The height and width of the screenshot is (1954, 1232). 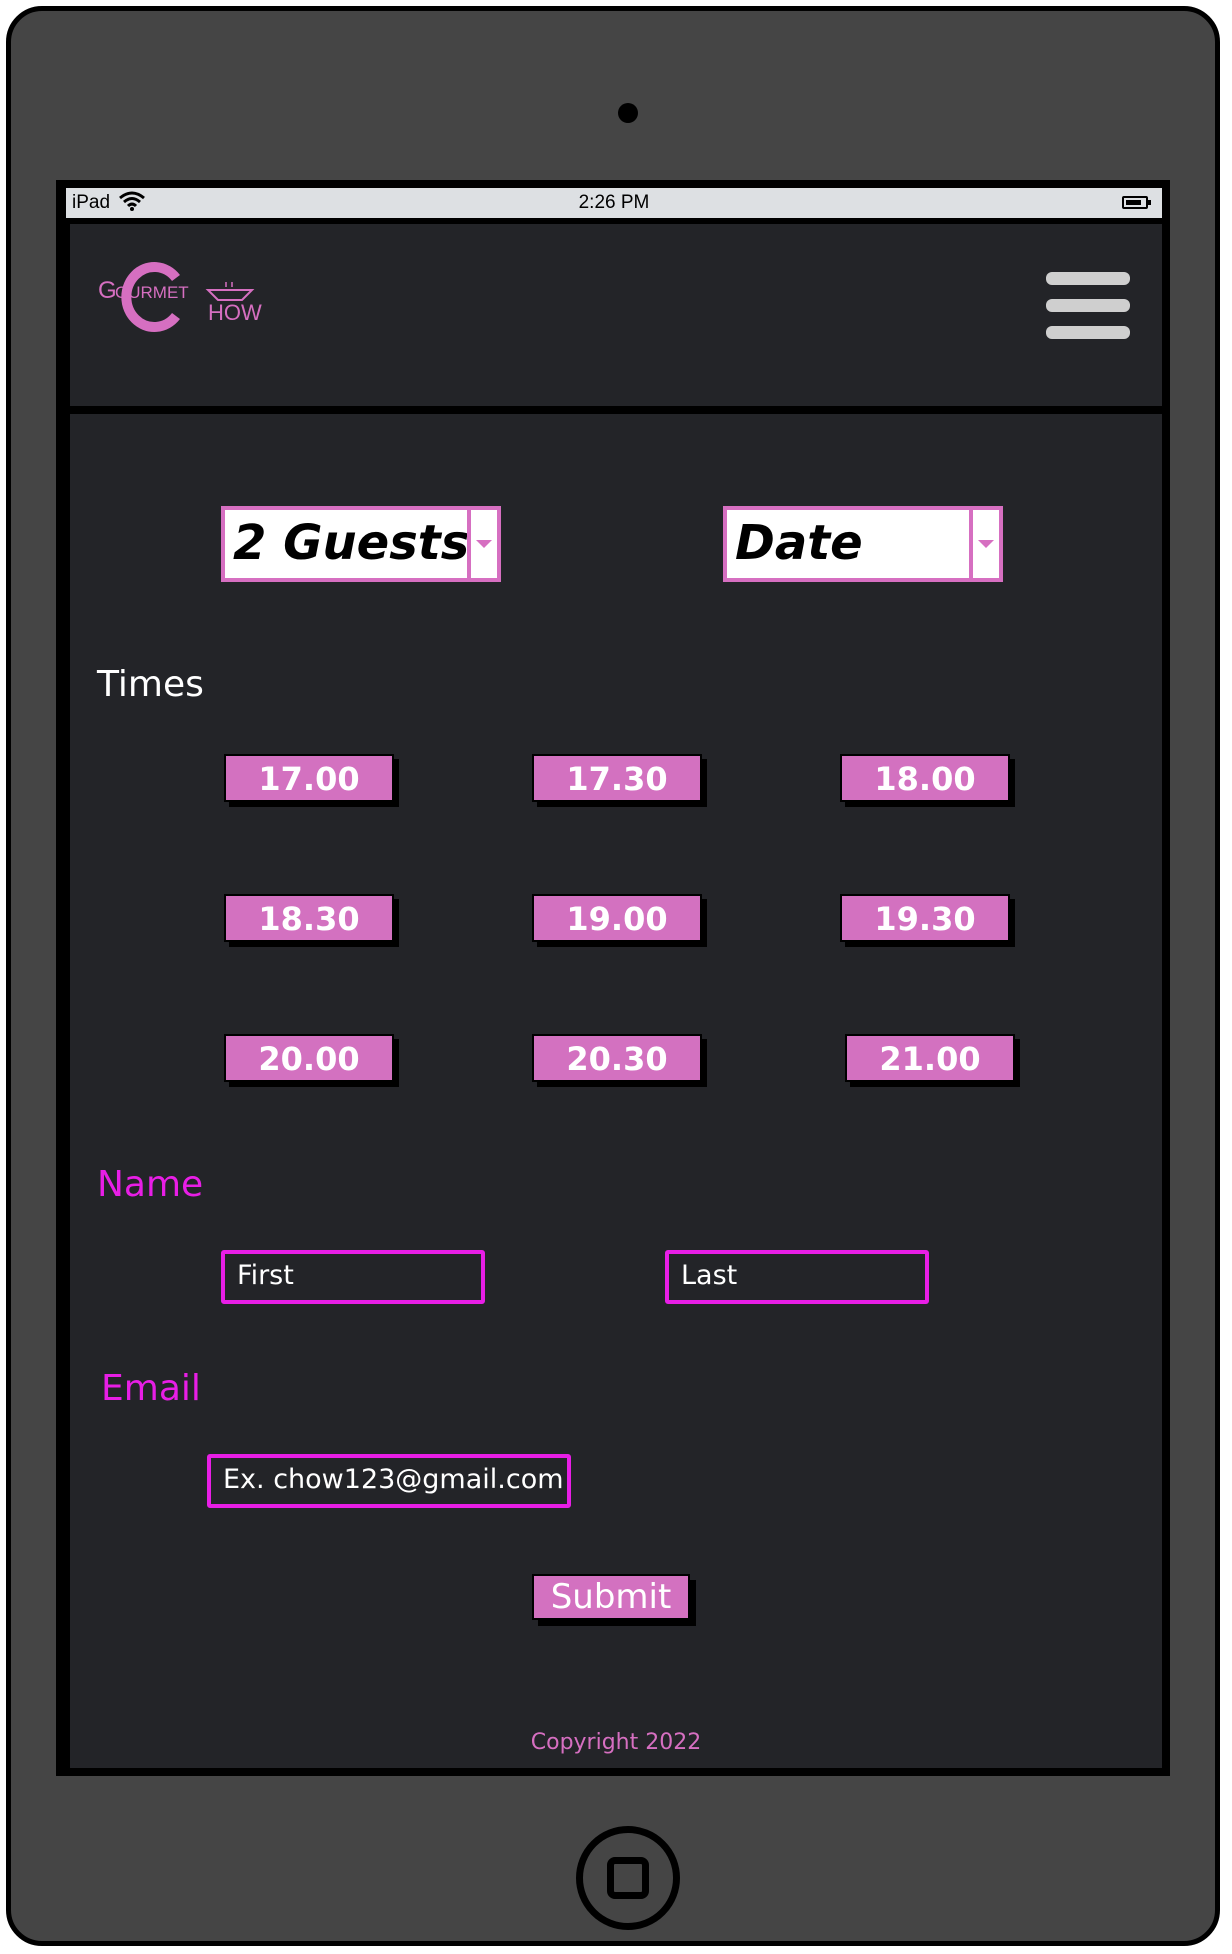 I want to click on time-slot-button: 20.30, so click(x=617, y=1058).